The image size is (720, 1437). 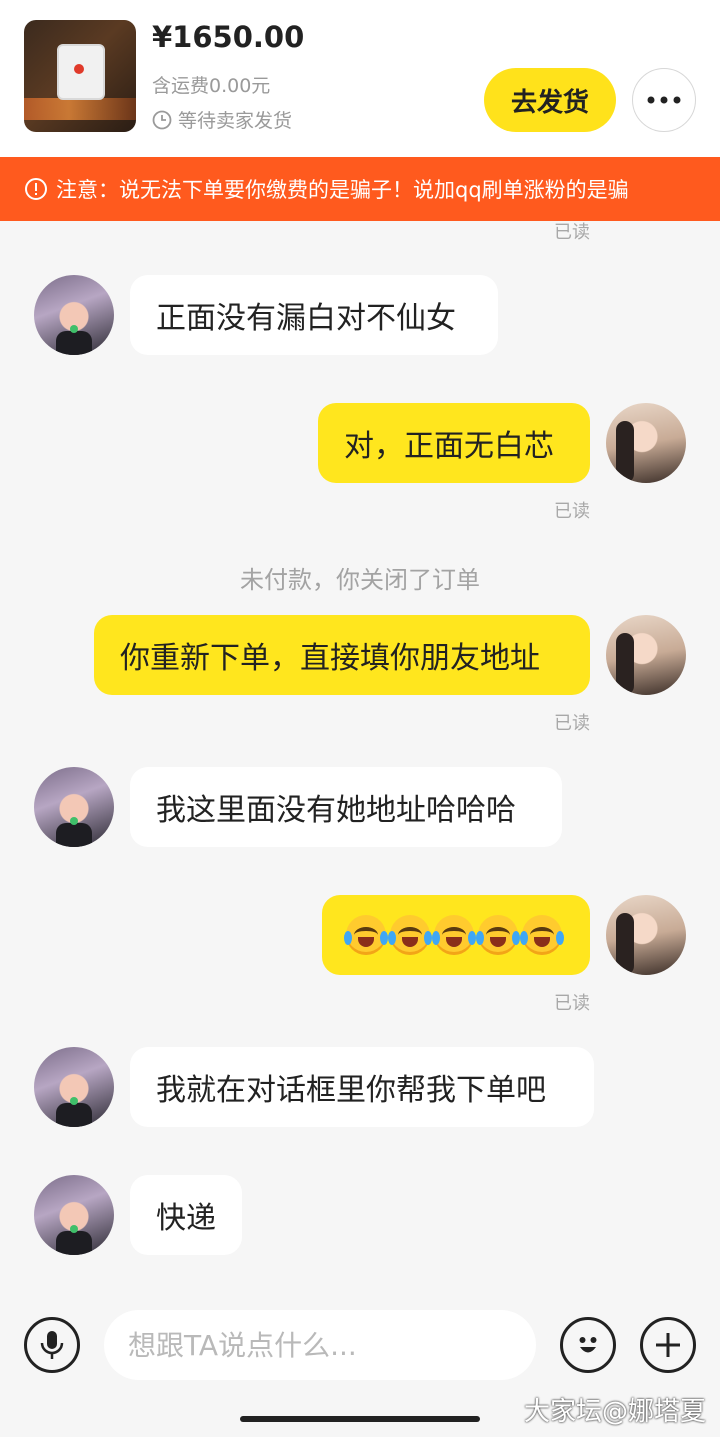 What do you see at coordinates (235, 121) in the screenshot?
I see `order-status-text: 等待卖家发货` at bounding box center [235, 121].